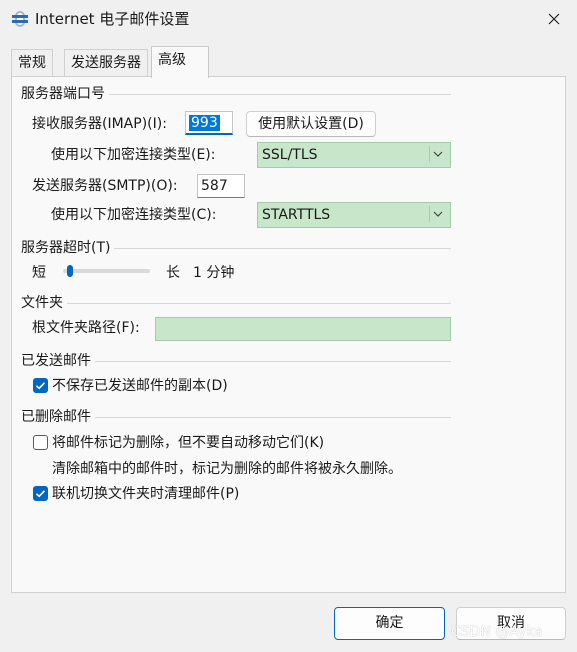 This screenshot has width=577, height=652. I want to click on timeout-short-label: 短, so click(39, 273).